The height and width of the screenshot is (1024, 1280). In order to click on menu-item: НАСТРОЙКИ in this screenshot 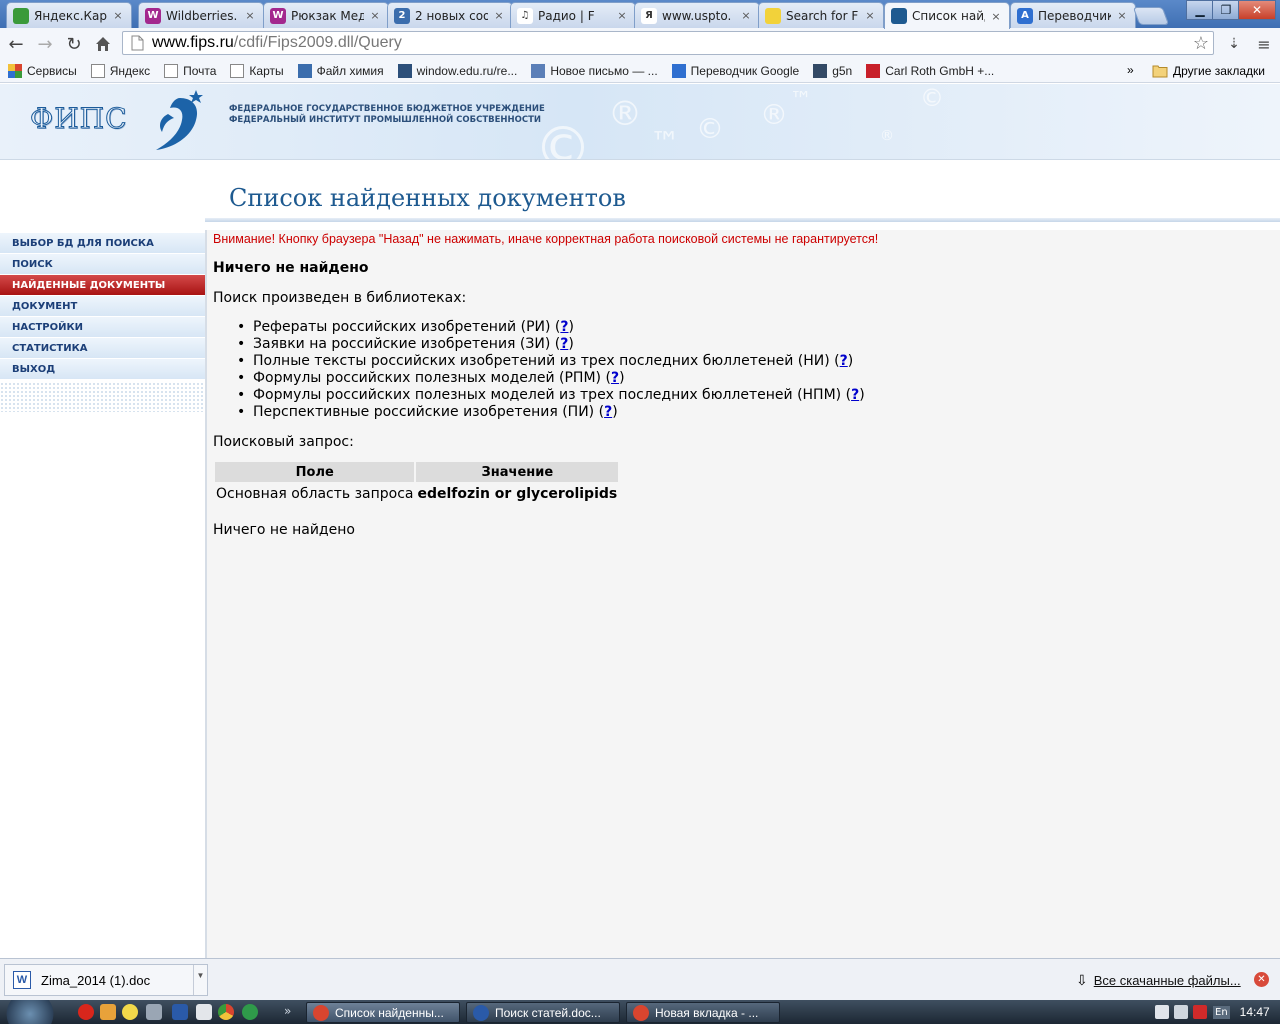, I will do `click(102, 326)`.